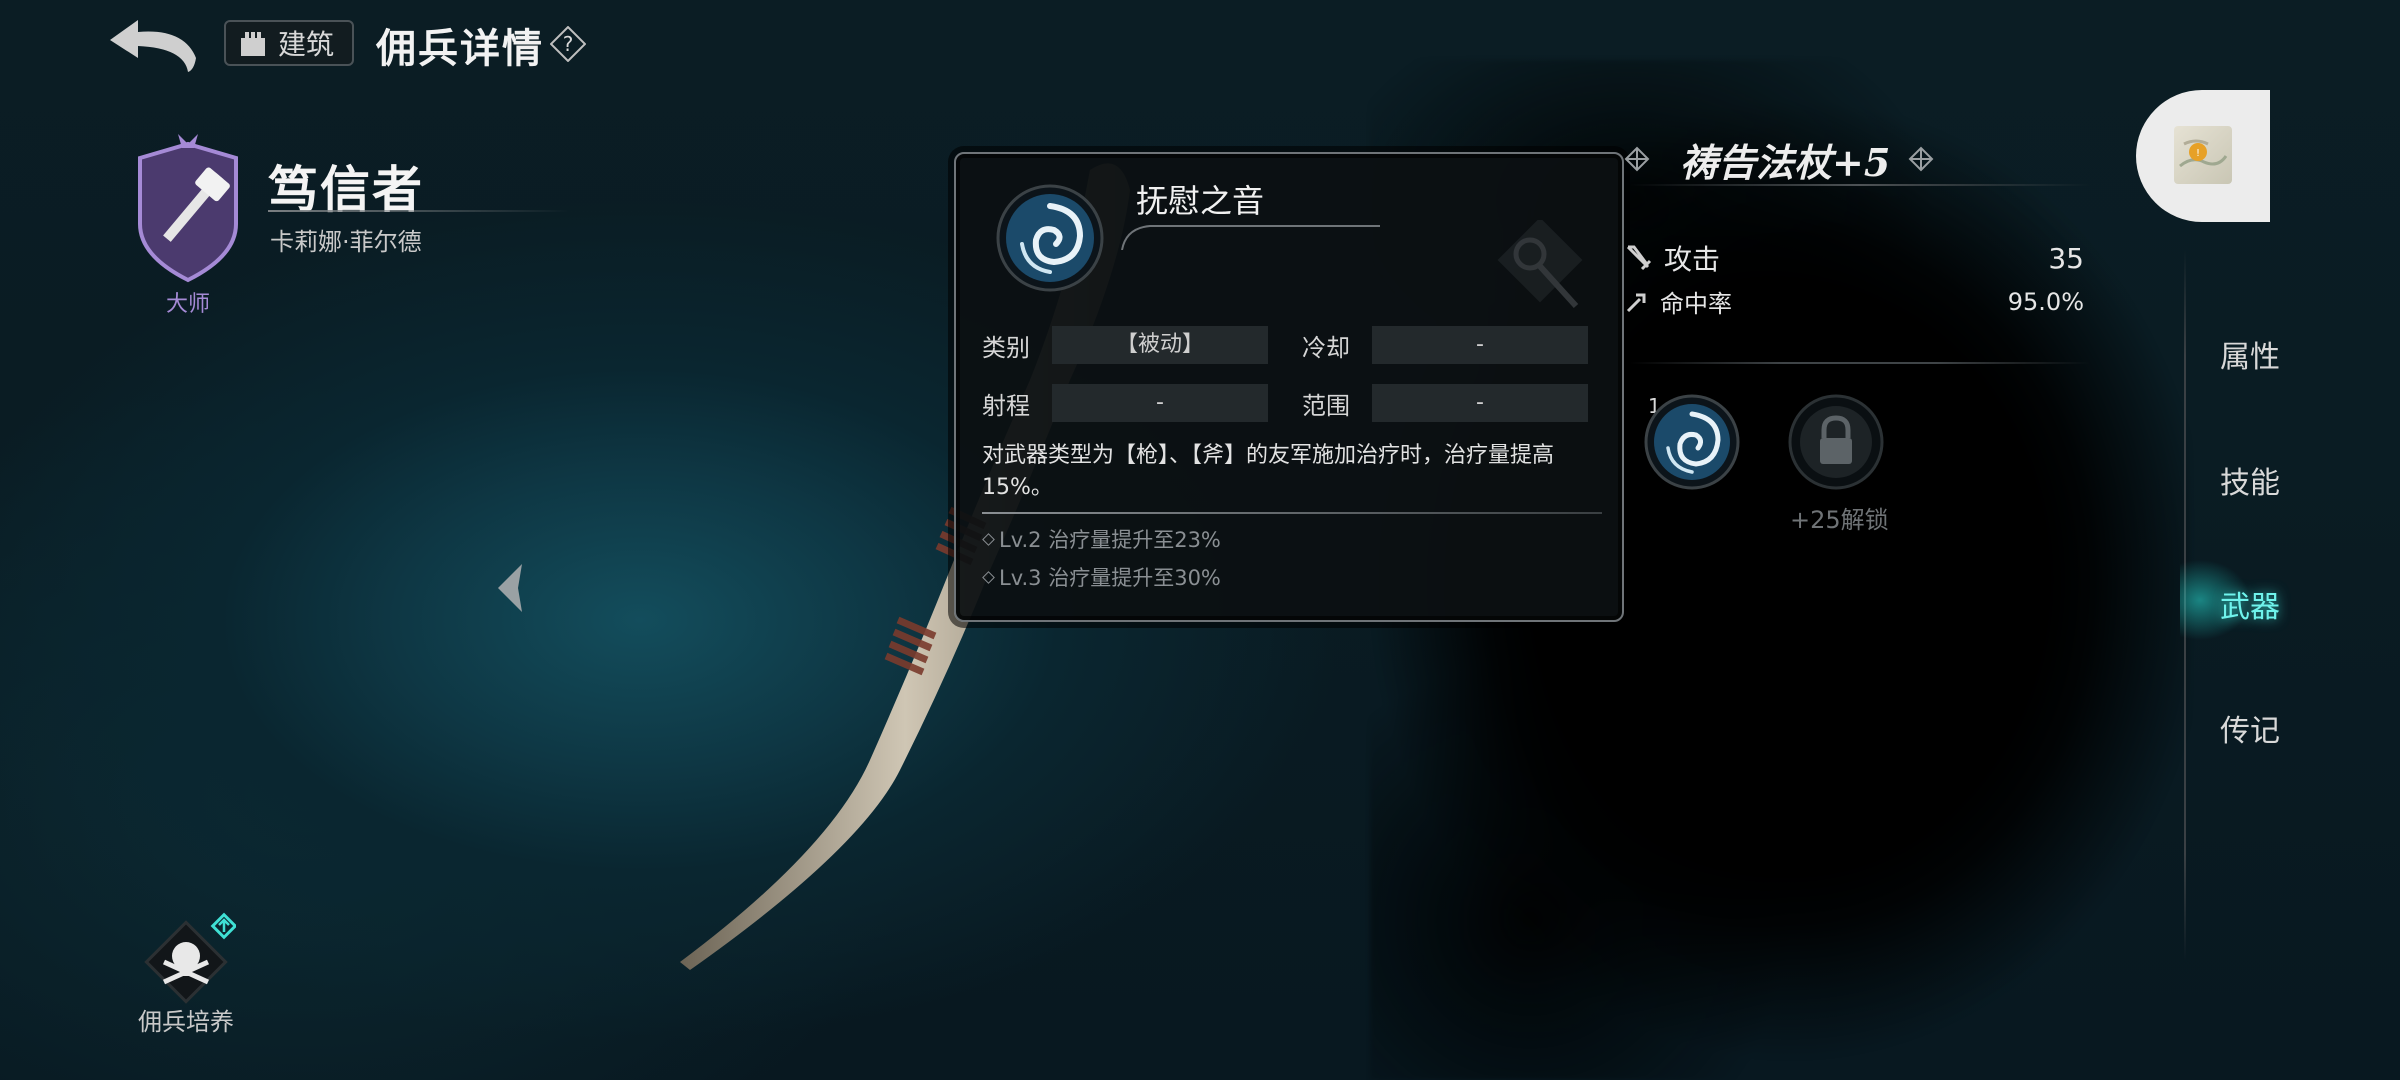 Image resolution: width=2400 pixels, height=1080 pixels. What do you see at coordinates (346, 242) in the screenshot?
I see `hero-subtitle: 卡莉娜·菲尔德` at bounding box center [346, 242].